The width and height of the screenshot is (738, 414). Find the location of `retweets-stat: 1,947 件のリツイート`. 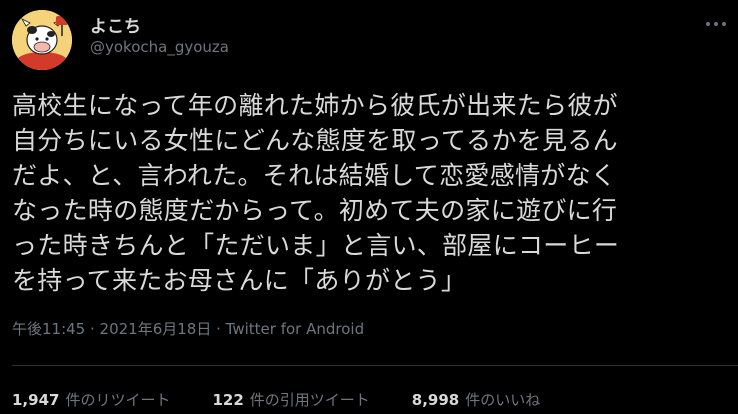

retweets-stat: 1,947 件のリツイート is located at coordinates (91, 399).